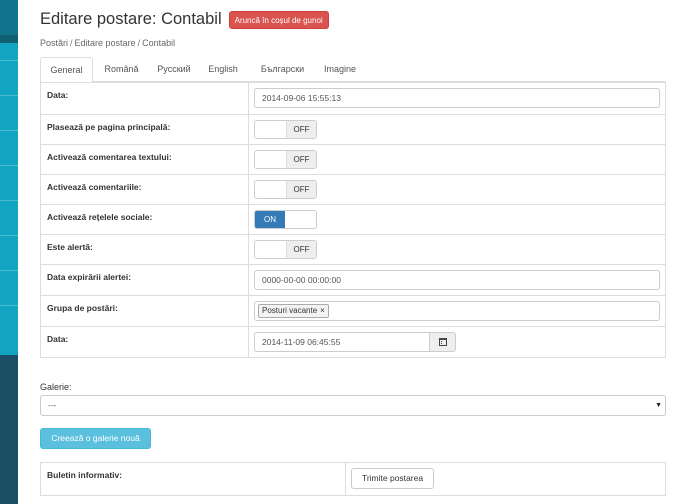 The image size is (679, 504). What do you see at coordinates (193, 479) in the screenshot?
I see `newsletter-label: Buletin informativ:` at bounding box center [193, 479].